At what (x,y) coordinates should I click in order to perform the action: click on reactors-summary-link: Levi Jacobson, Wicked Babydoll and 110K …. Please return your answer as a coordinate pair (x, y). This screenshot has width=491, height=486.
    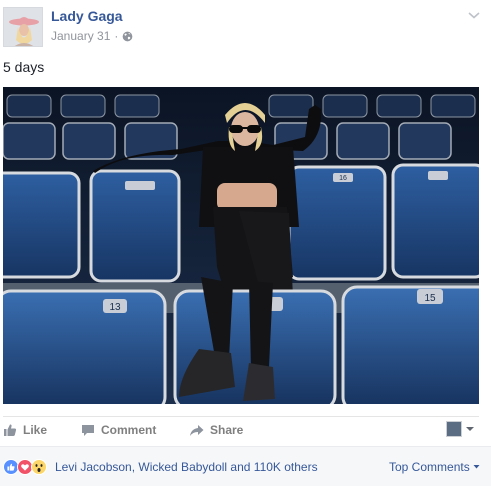
    Looking at the image, I should click on (186, 467).